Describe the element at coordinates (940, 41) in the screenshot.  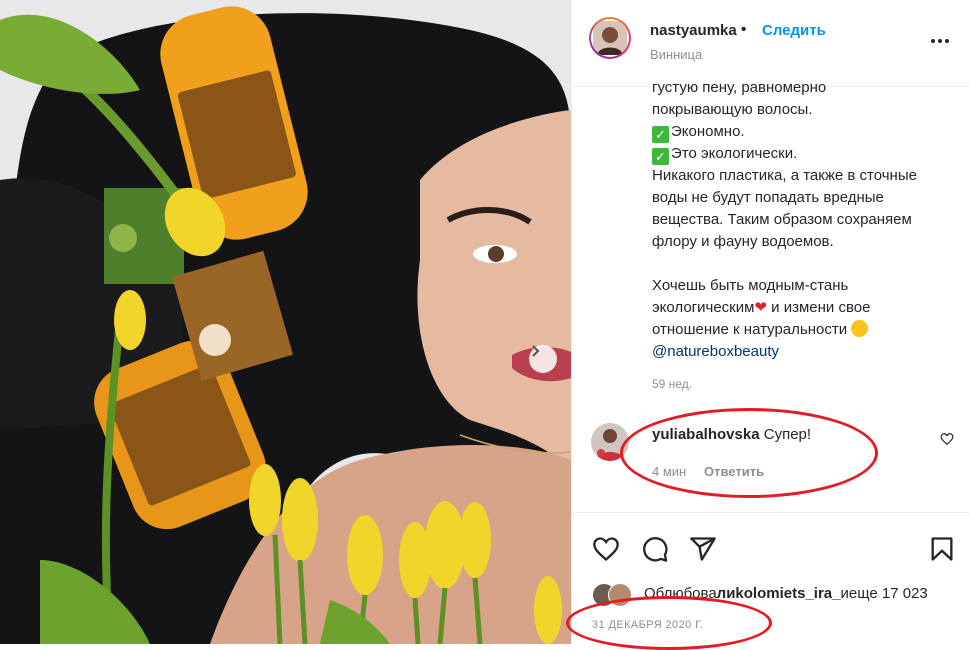
I see `more-horizontal-icon` at that location.